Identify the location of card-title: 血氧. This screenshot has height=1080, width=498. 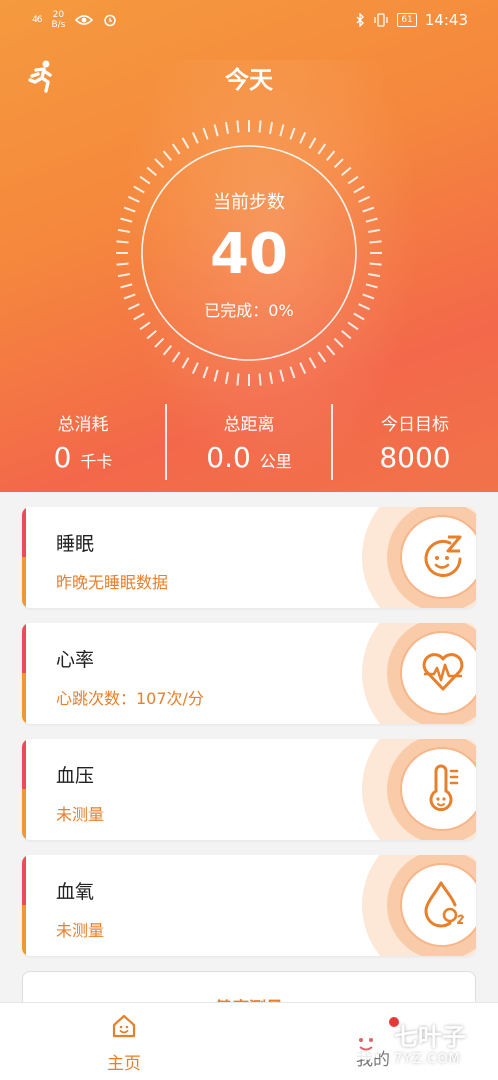
(75, 892).